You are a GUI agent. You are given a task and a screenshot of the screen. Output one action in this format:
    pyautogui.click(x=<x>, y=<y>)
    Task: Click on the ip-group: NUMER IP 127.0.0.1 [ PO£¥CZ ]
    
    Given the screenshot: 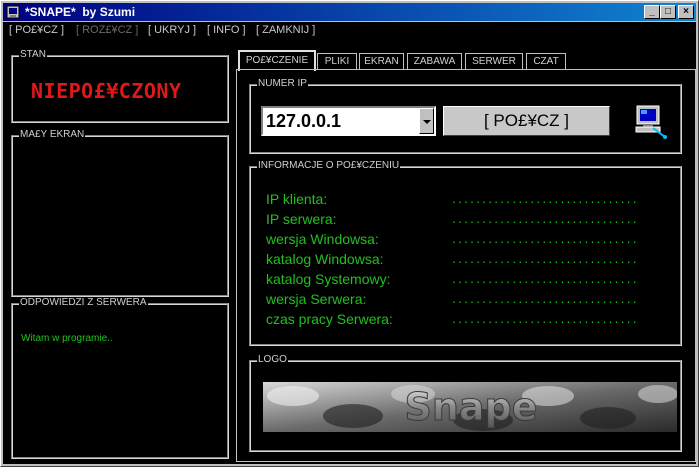 What is the action you would take?
    pyautogui.click(x=465, y=116)
    